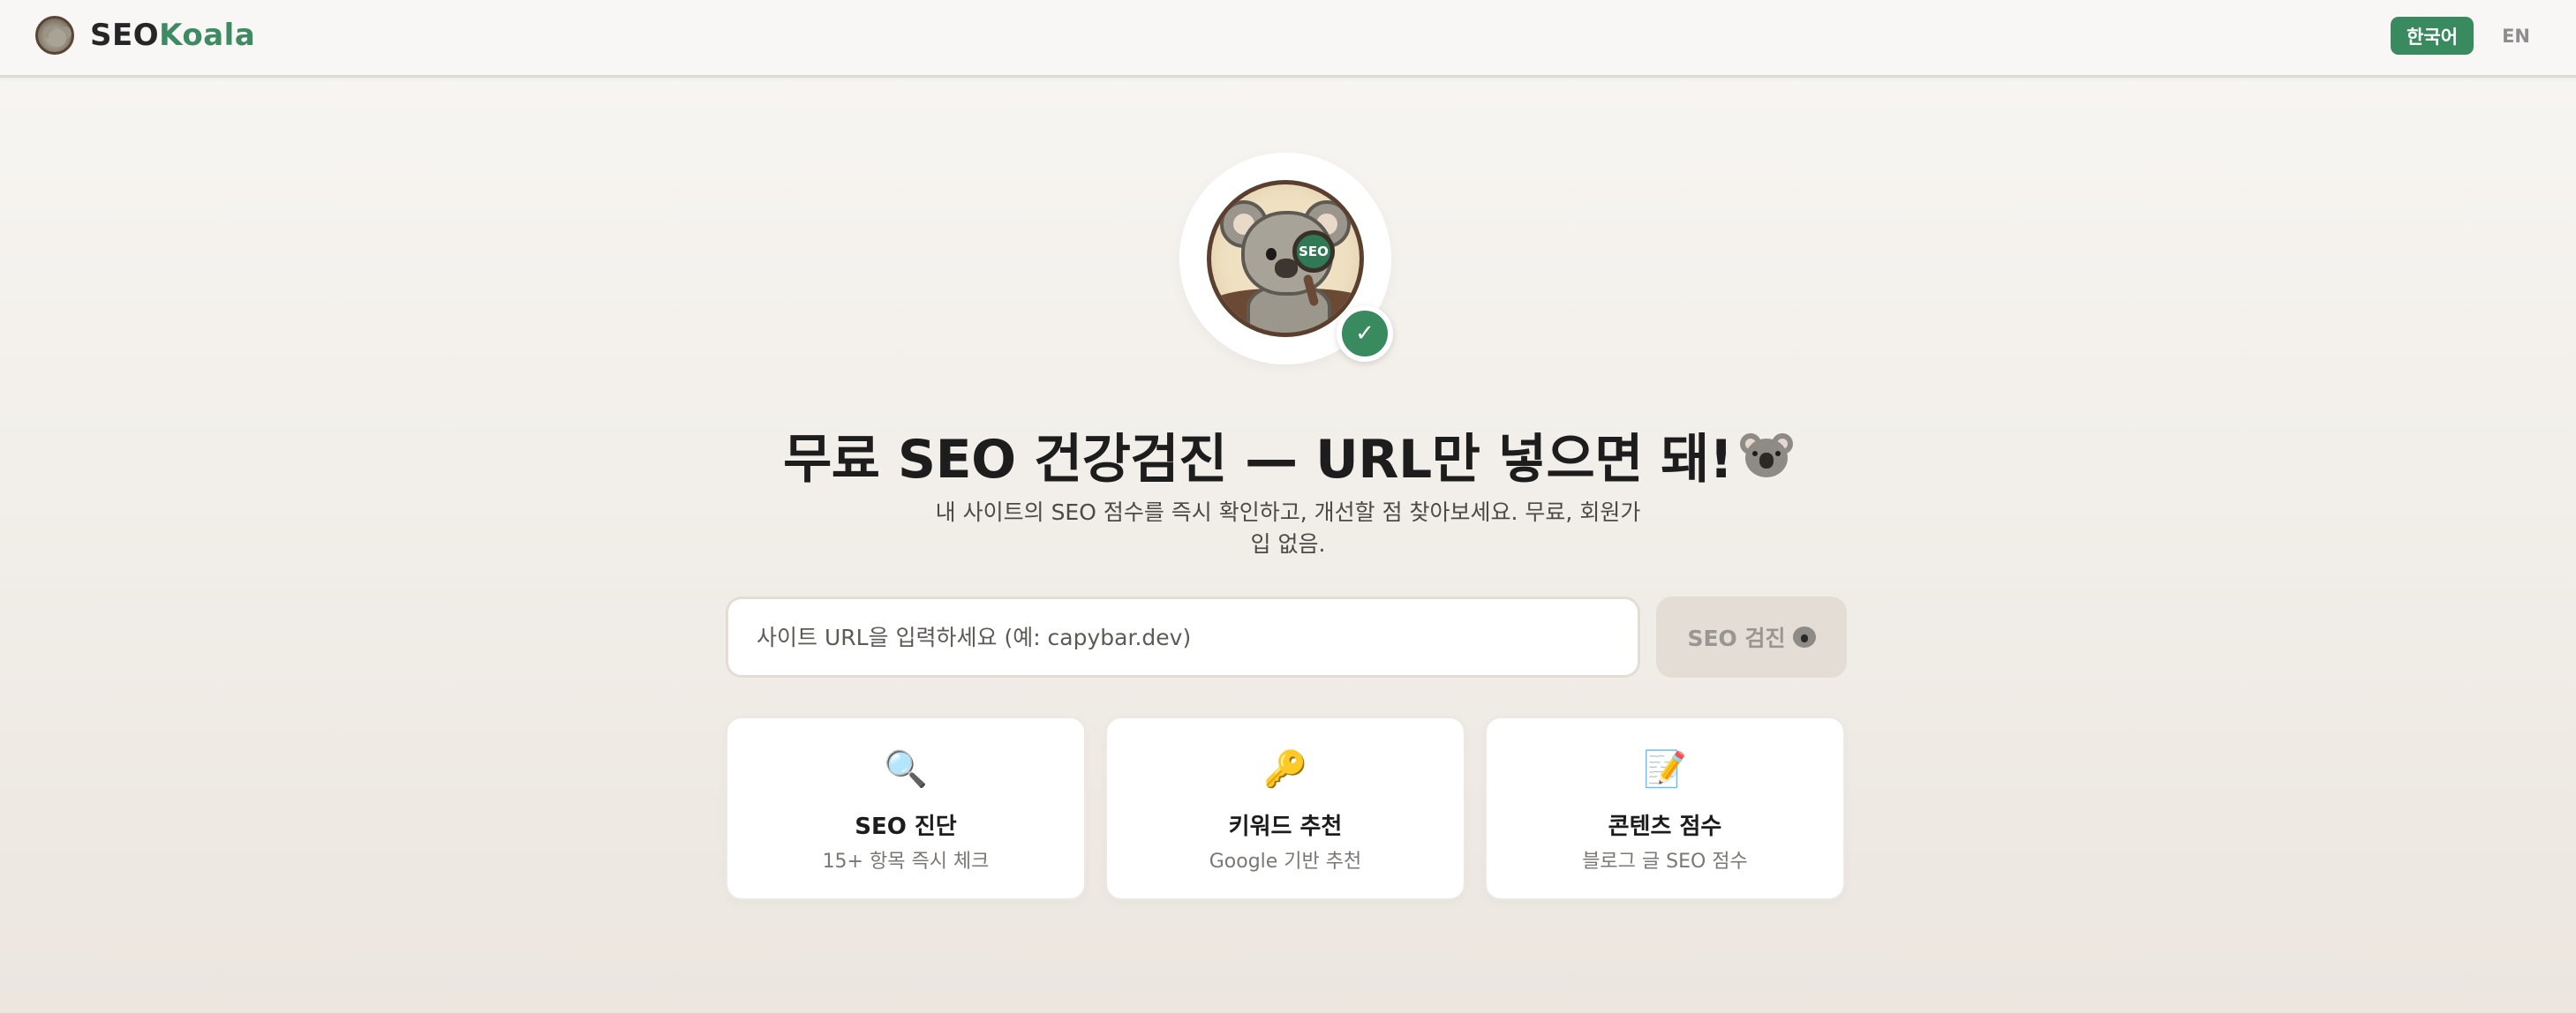 This screenshot has width=2576, height=1013. What do you see at coordinates (906, 862) in the screenshot?
I see `feature-card-description: 15+ 항목 즉시 체크` at bounding box center [906, 862].